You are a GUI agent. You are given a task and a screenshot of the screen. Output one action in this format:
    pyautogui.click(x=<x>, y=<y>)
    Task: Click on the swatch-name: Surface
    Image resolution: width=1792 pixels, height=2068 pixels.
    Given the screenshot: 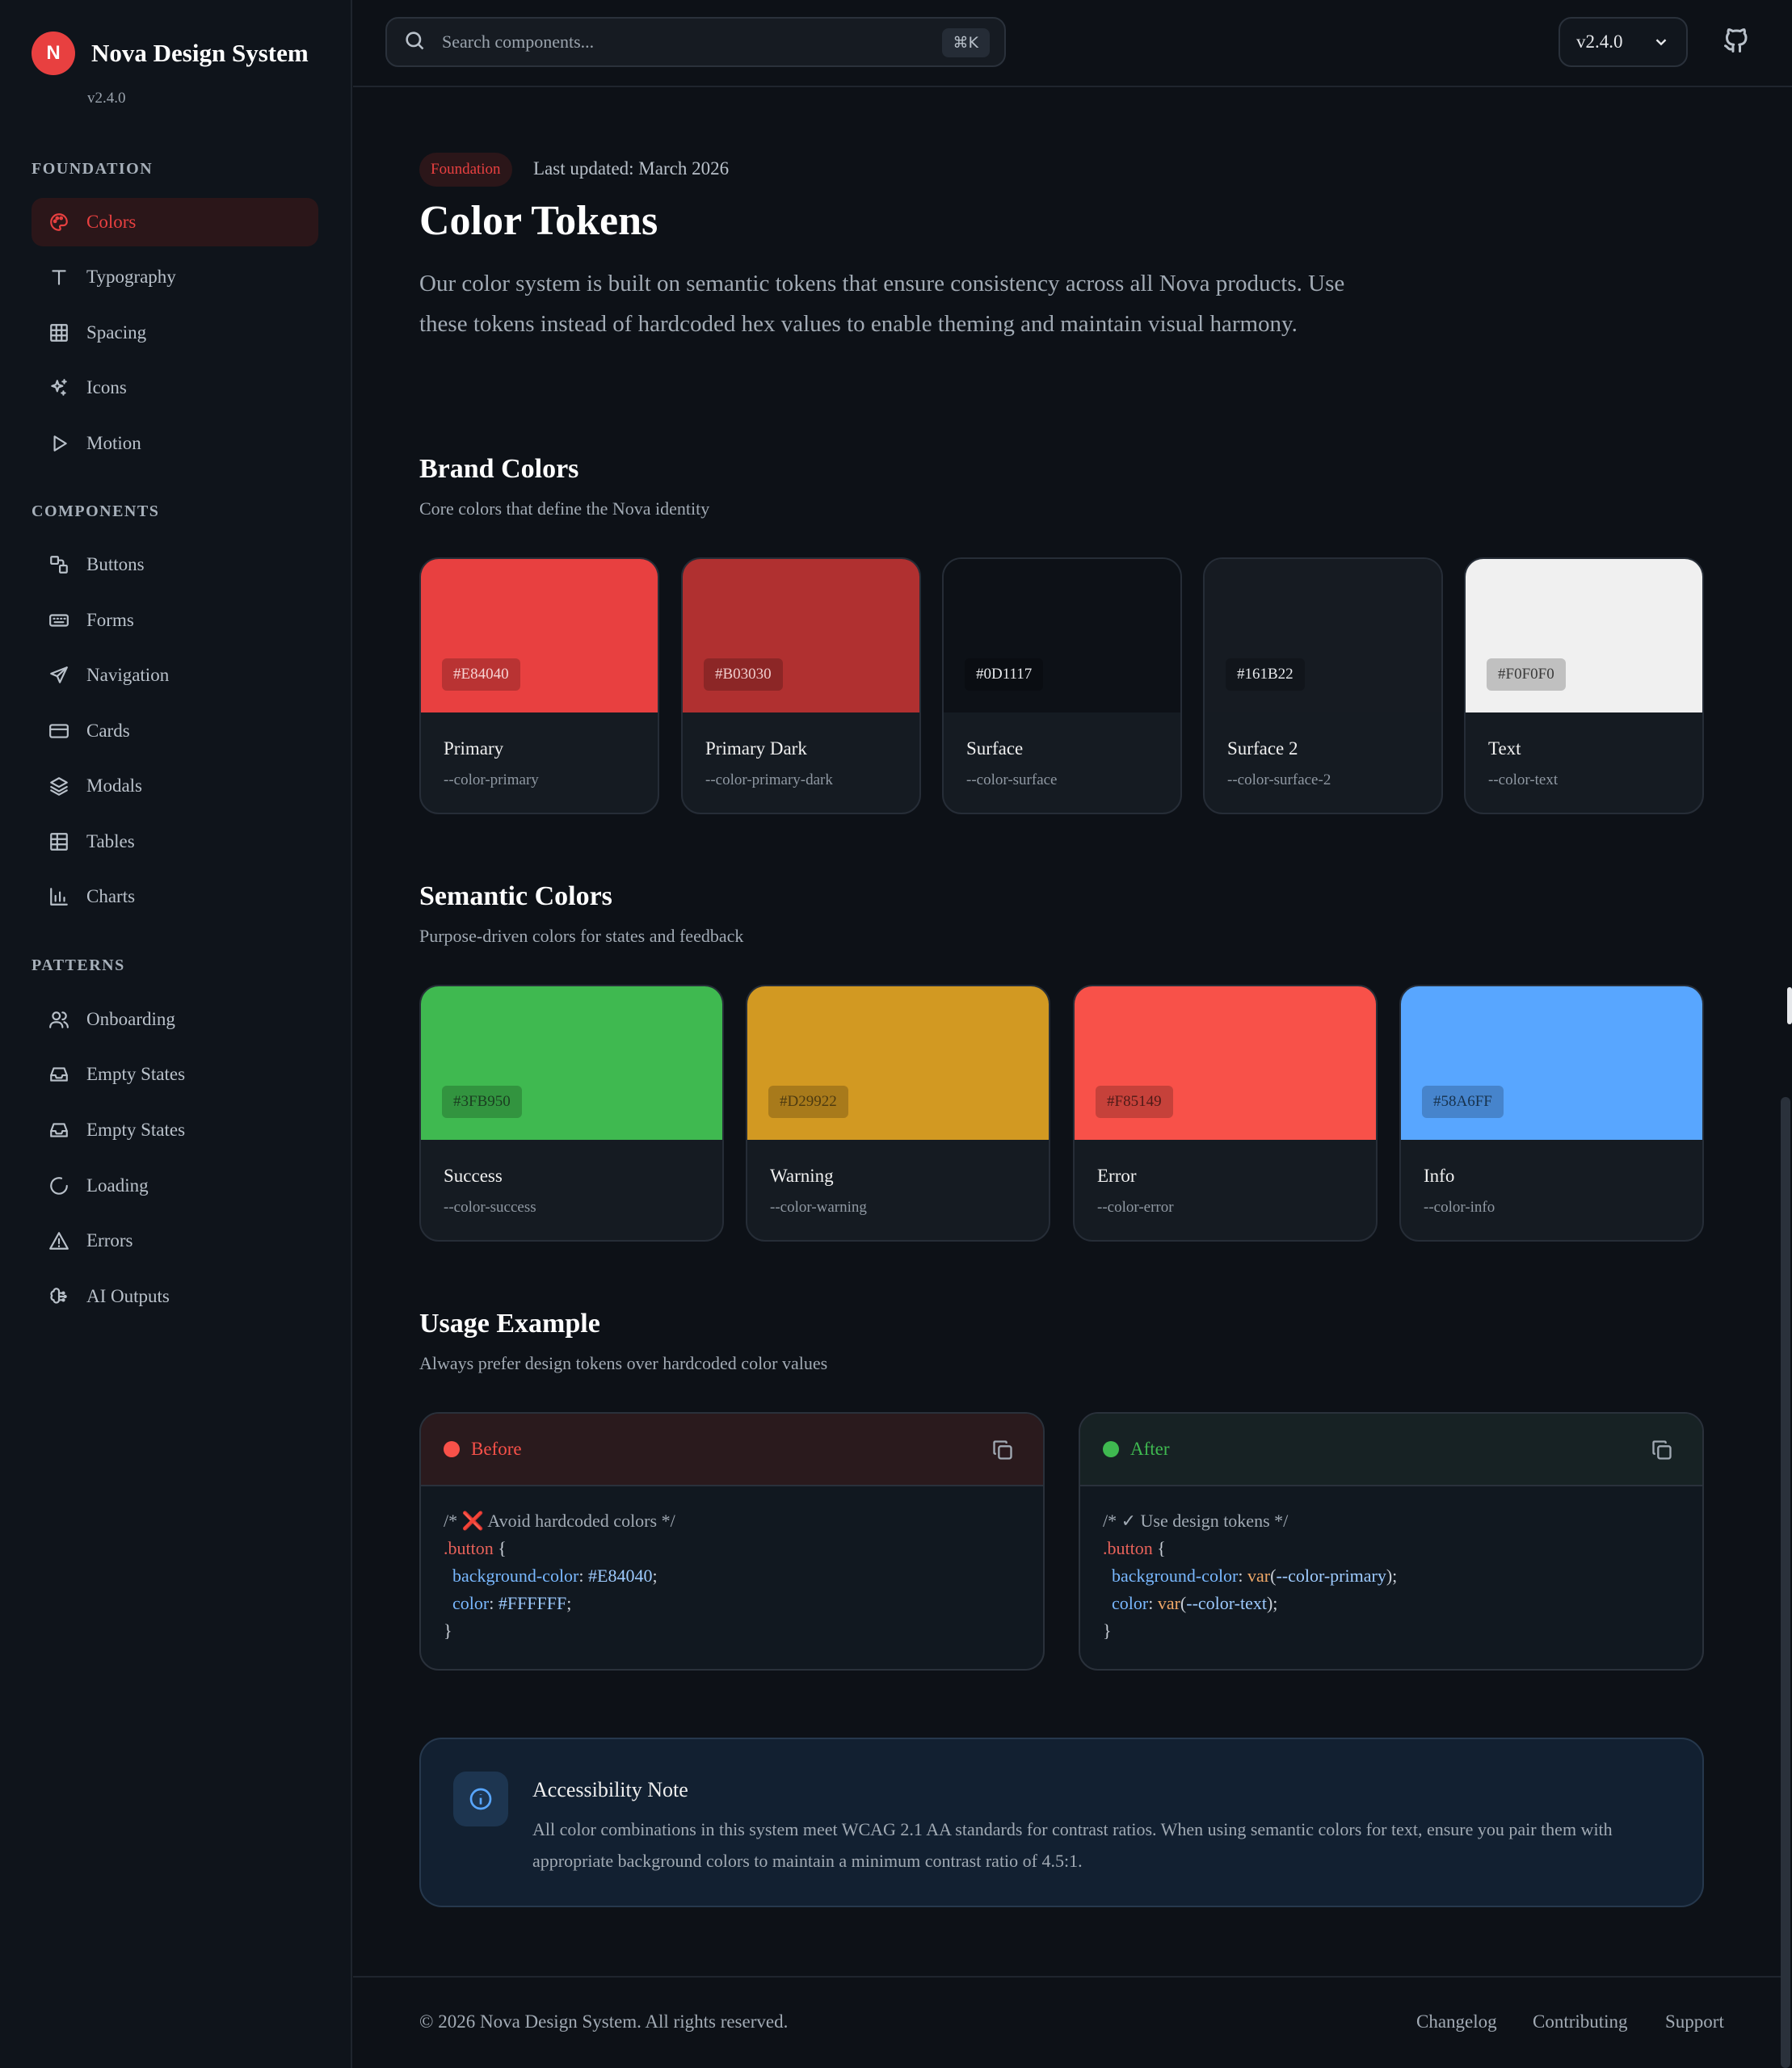 What is the action you would take?
    pyautogui.click(x=995, y=749)
    